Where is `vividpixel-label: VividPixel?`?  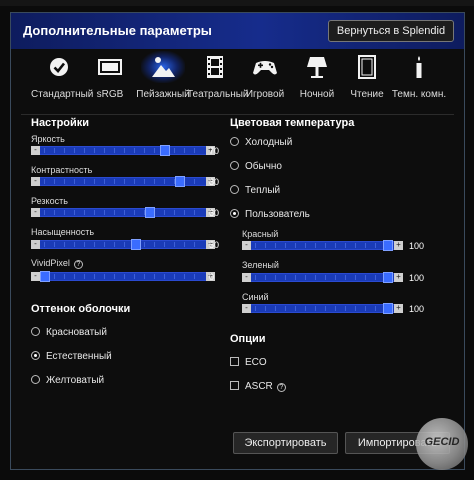 vividpixel-label: VividPixel? is located at coordinates (57, 263).